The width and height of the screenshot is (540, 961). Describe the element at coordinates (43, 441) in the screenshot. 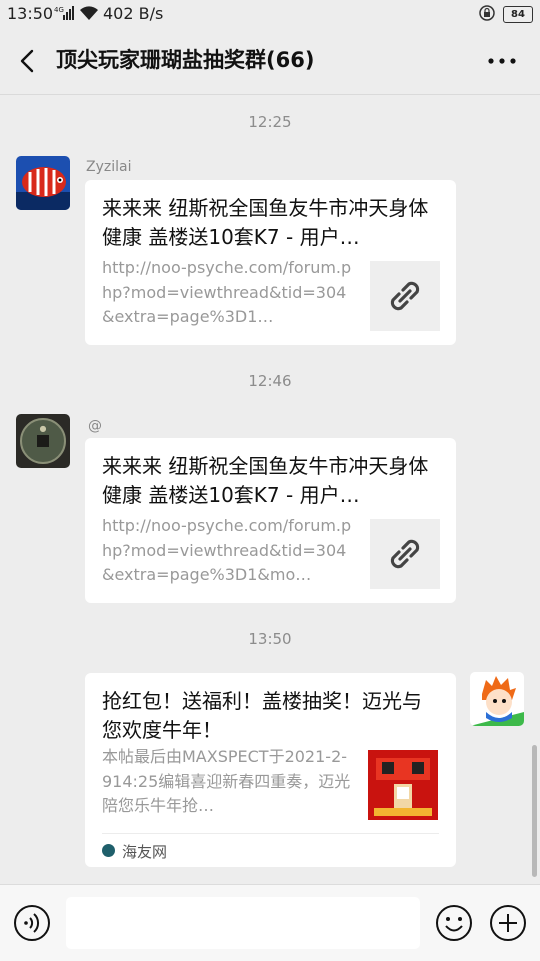

I see `avatar: ●` at that location.